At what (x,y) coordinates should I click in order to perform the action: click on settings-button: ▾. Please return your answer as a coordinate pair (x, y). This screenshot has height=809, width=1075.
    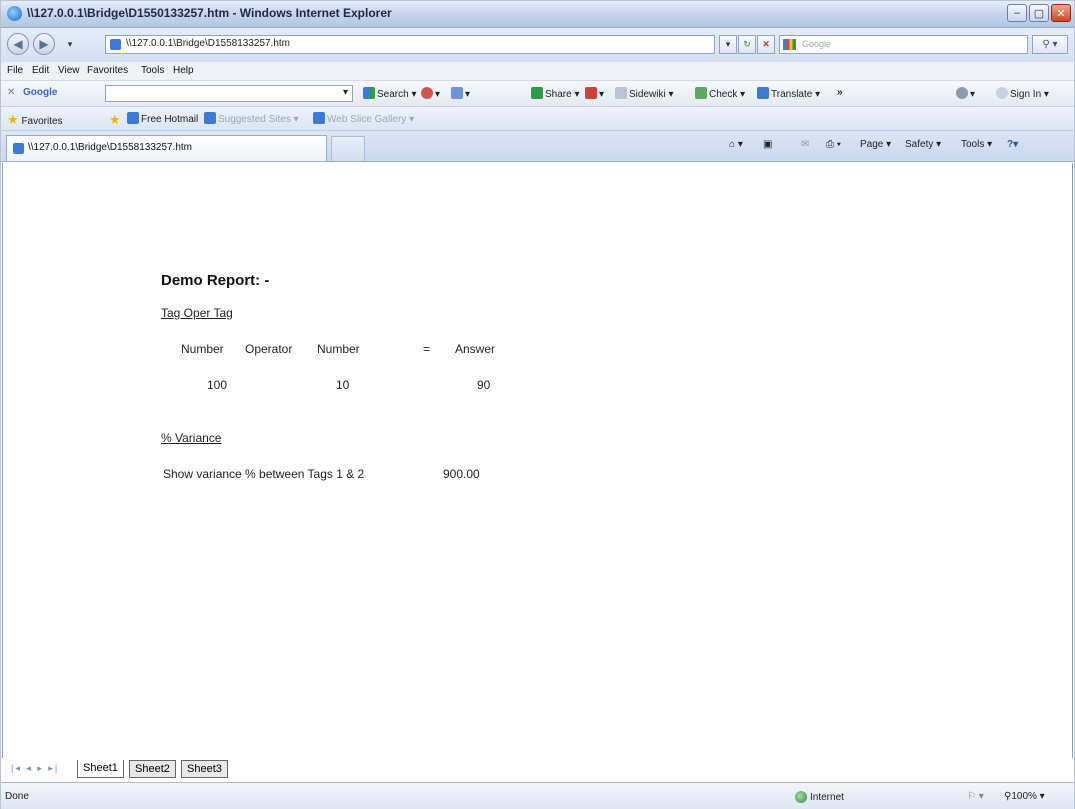
    Looking at the image, I should click on (965, 93).